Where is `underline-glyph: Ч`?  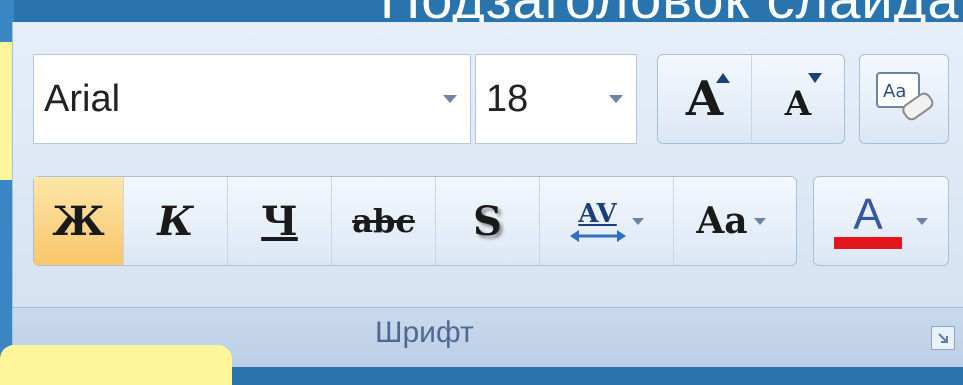
underline-glyph: Ч is located at coordinates (279, 221).